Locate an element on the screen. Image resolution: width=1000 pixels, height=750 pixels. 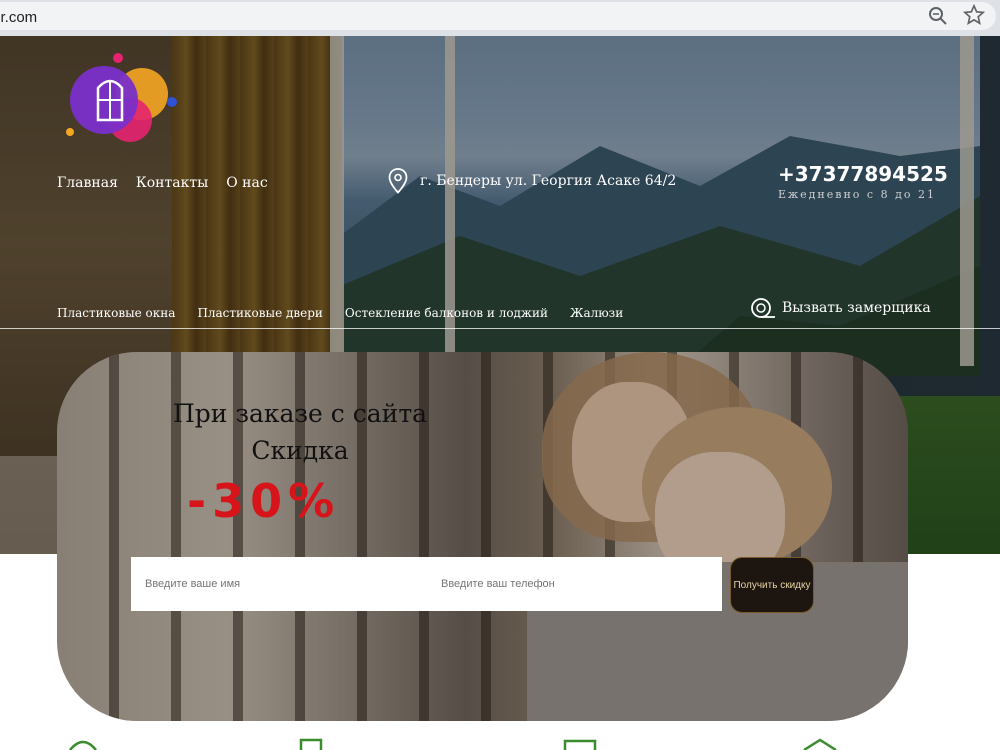
discount-value: -30% is located at coordinates (264, 501).